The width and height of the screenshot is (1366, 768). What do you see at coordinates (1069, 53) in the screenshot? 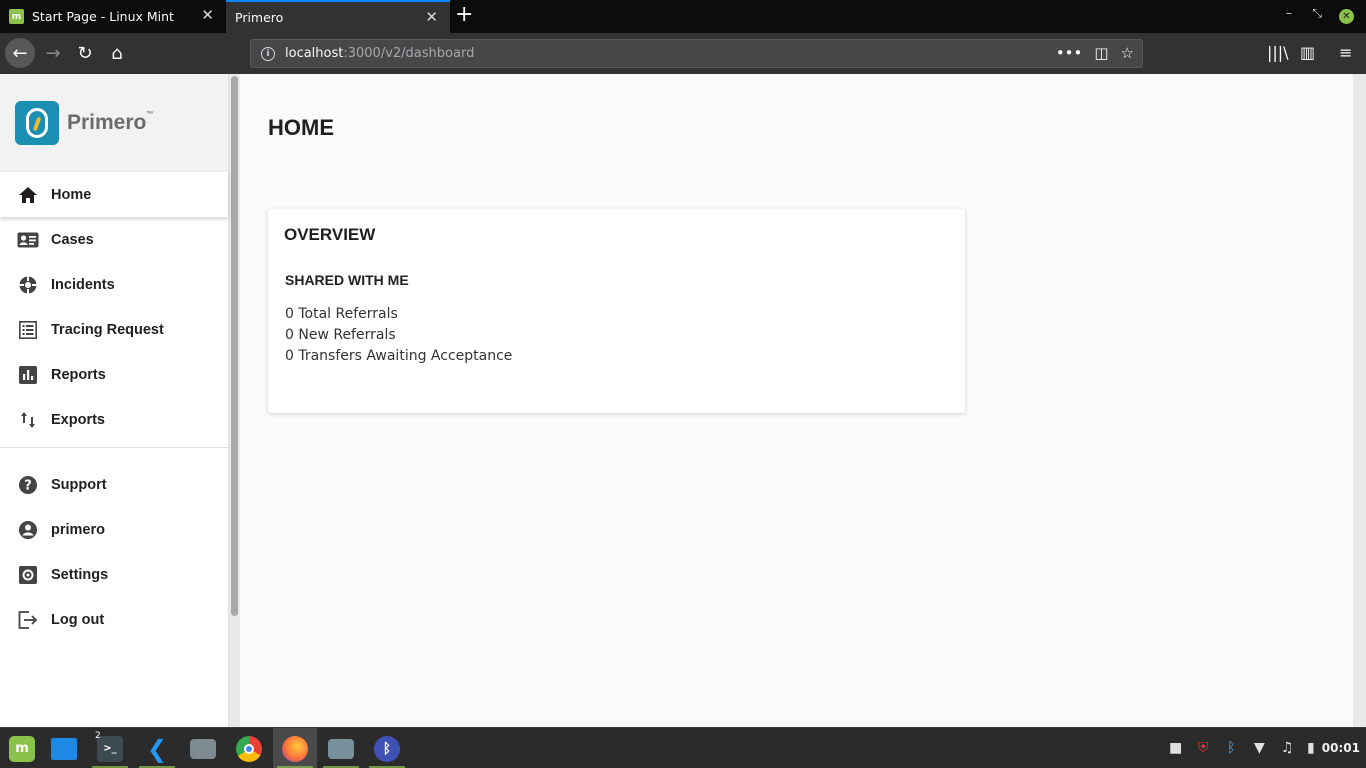
I see `page-actions-ellipsis-icon: •••` at bounding box center [1069, 53].